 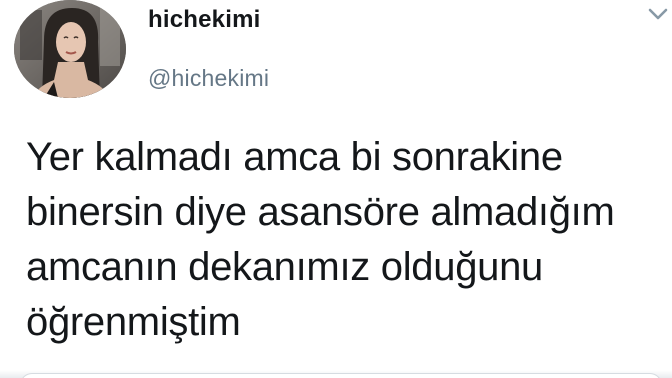 What do you see at coordinates (294, 157) in the screenshot?
I see `tweet-text-line: Yer kalmadı amca bi sonrakine` at bounding box center [294, 157].